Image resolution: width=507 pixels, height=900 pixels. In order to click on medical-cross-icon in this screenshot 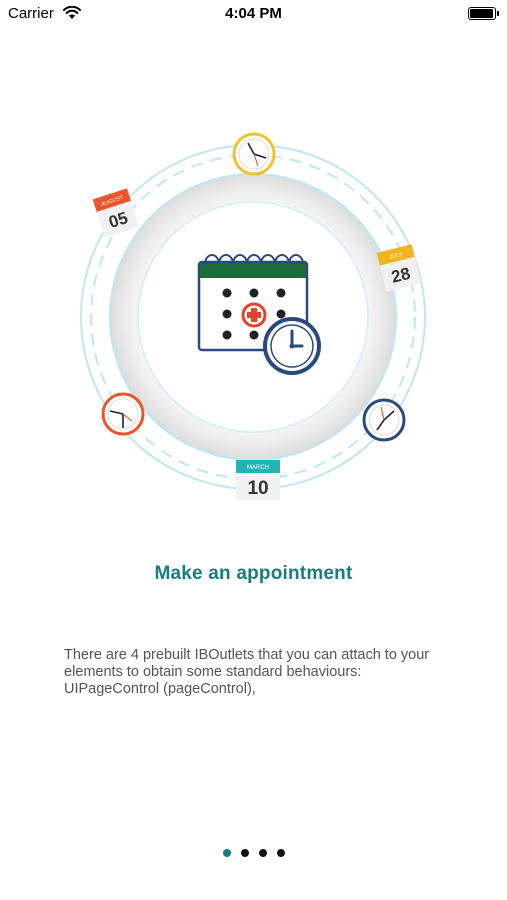, I will do `click(254, 315)`.